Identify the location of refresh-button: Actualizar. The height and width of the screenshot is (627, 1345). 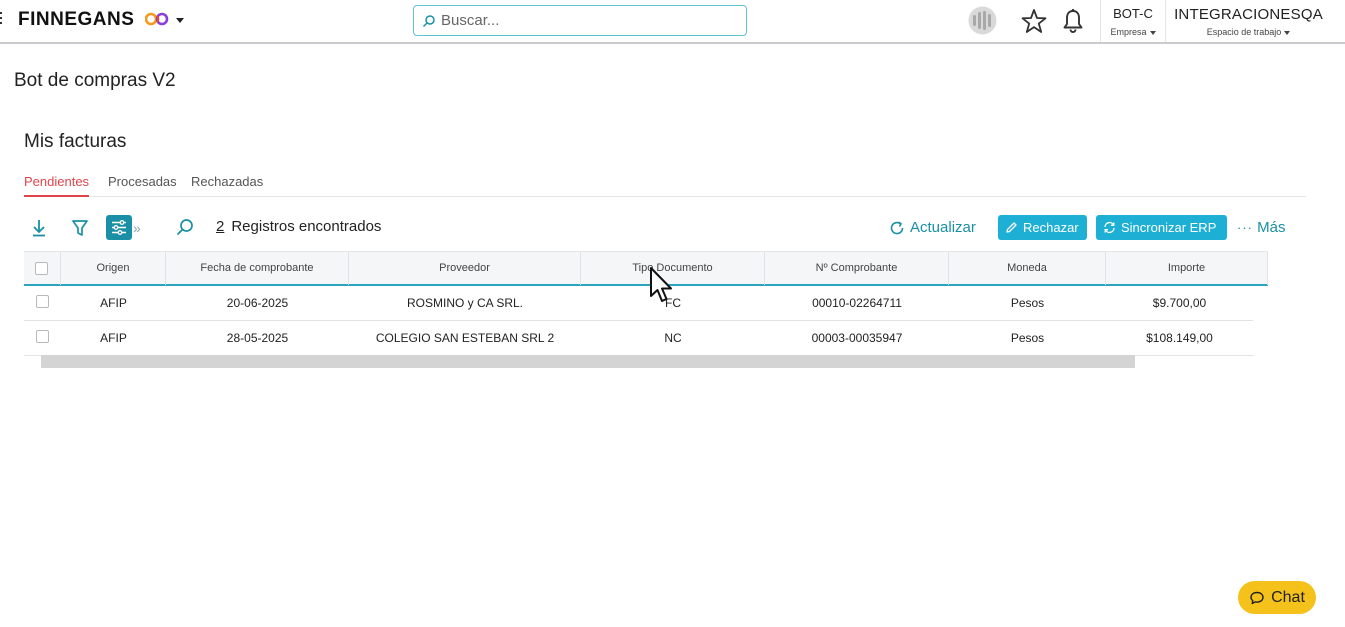
(932, 227).